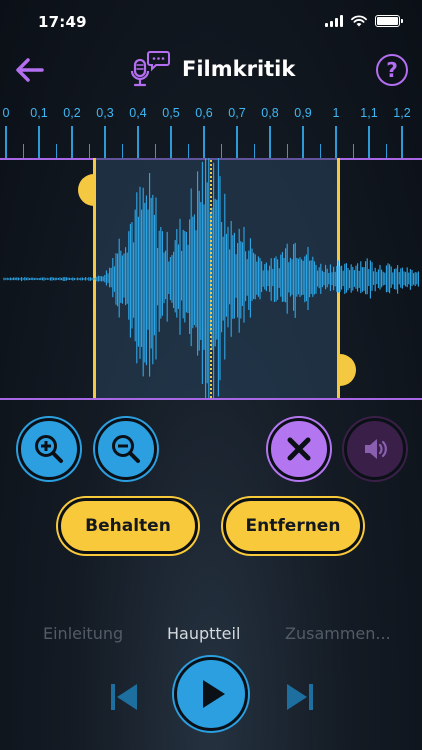 This screenshot has height=750, width=422. I want to click on zoom-in-icon, so click(49, 449).